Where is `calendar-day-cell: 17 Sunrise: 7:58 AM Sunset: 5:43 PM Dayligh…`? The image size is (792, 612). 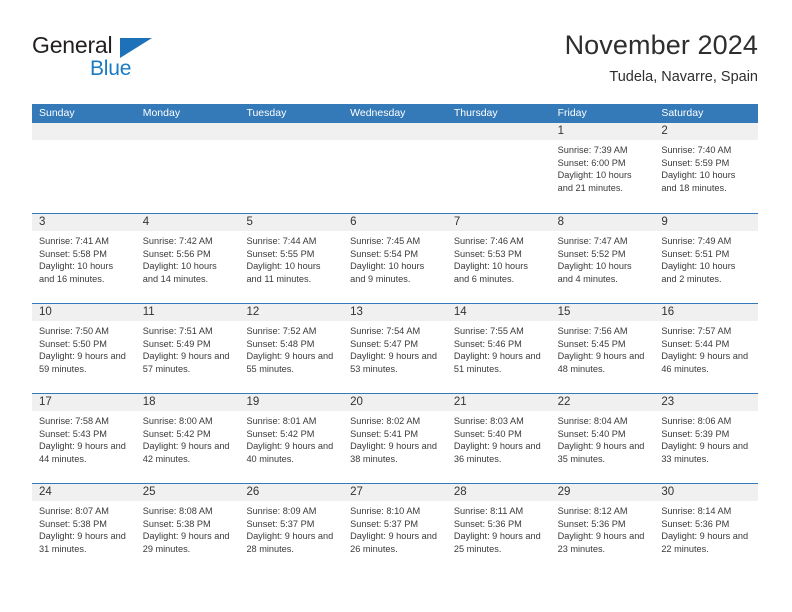
calendar-day-cell: 17 Sunrise: 7:58 AM Sunset: 5:43 PM Dayligh… is located at coordinates (84, 438).